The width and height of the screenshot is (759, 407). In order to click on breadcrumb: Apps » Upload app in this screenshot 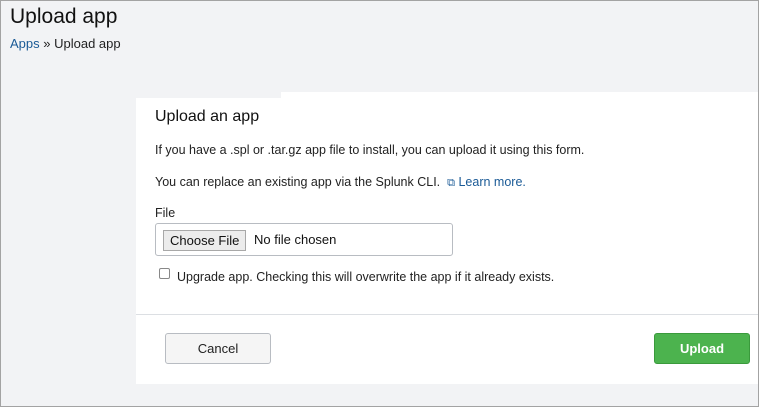, I will do `click(65, 43)`.